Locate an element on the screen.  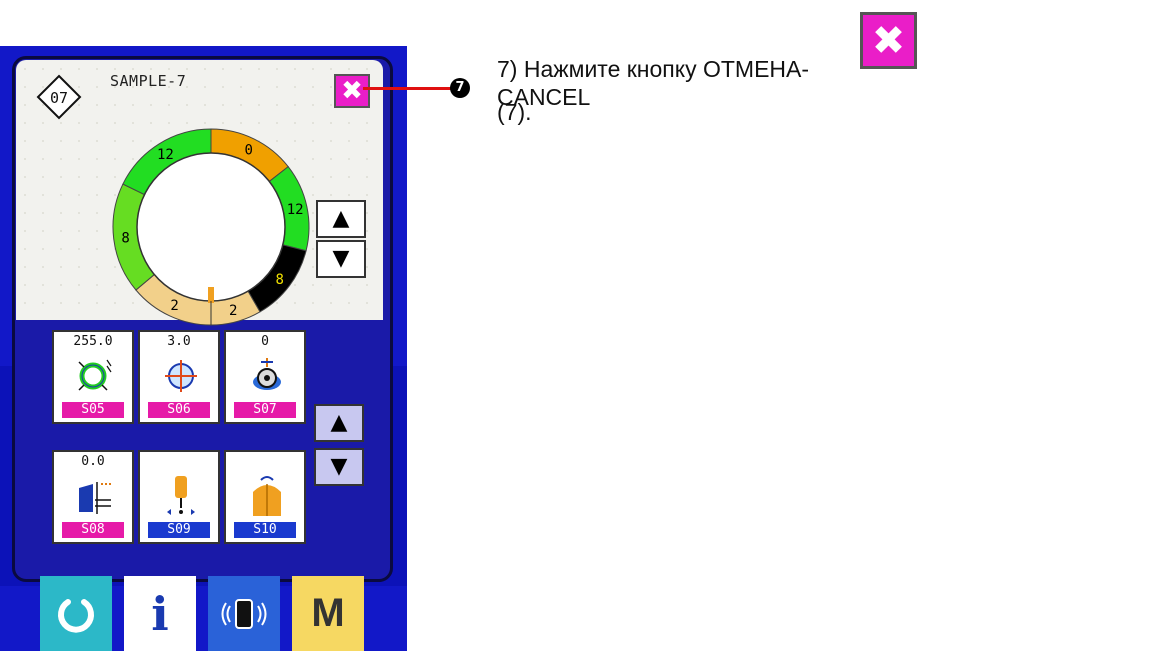
ring-segment-label: 0 is located at coordinates (248, 151).